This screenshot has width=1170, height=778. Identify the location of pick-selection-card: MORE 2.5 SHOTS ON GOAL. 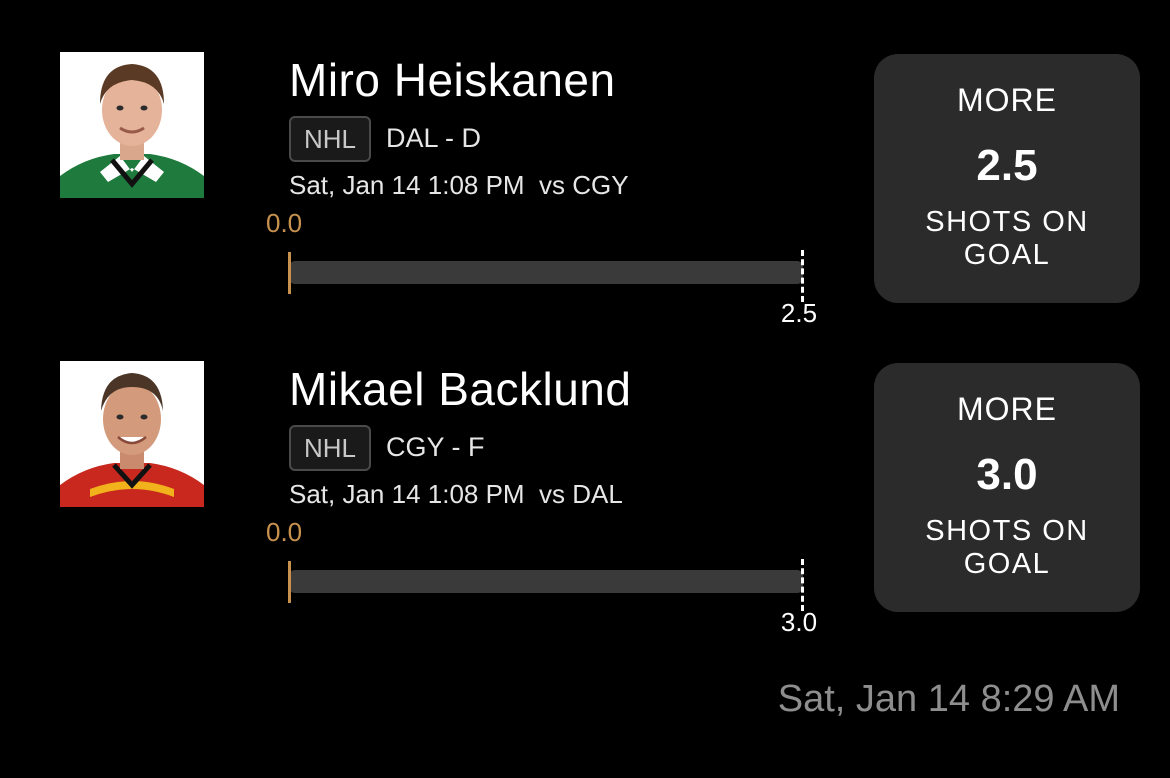
(1007, 178).